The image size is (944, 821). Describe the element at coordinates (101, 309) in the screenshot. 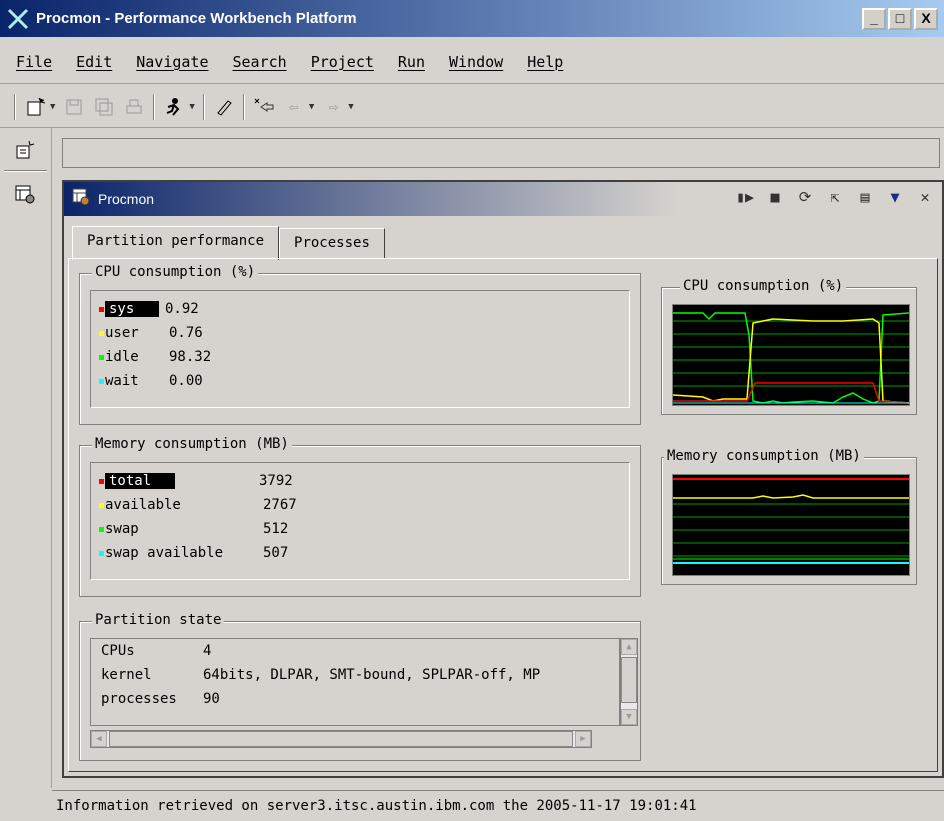

I see `sys-color-swatch` at that location.